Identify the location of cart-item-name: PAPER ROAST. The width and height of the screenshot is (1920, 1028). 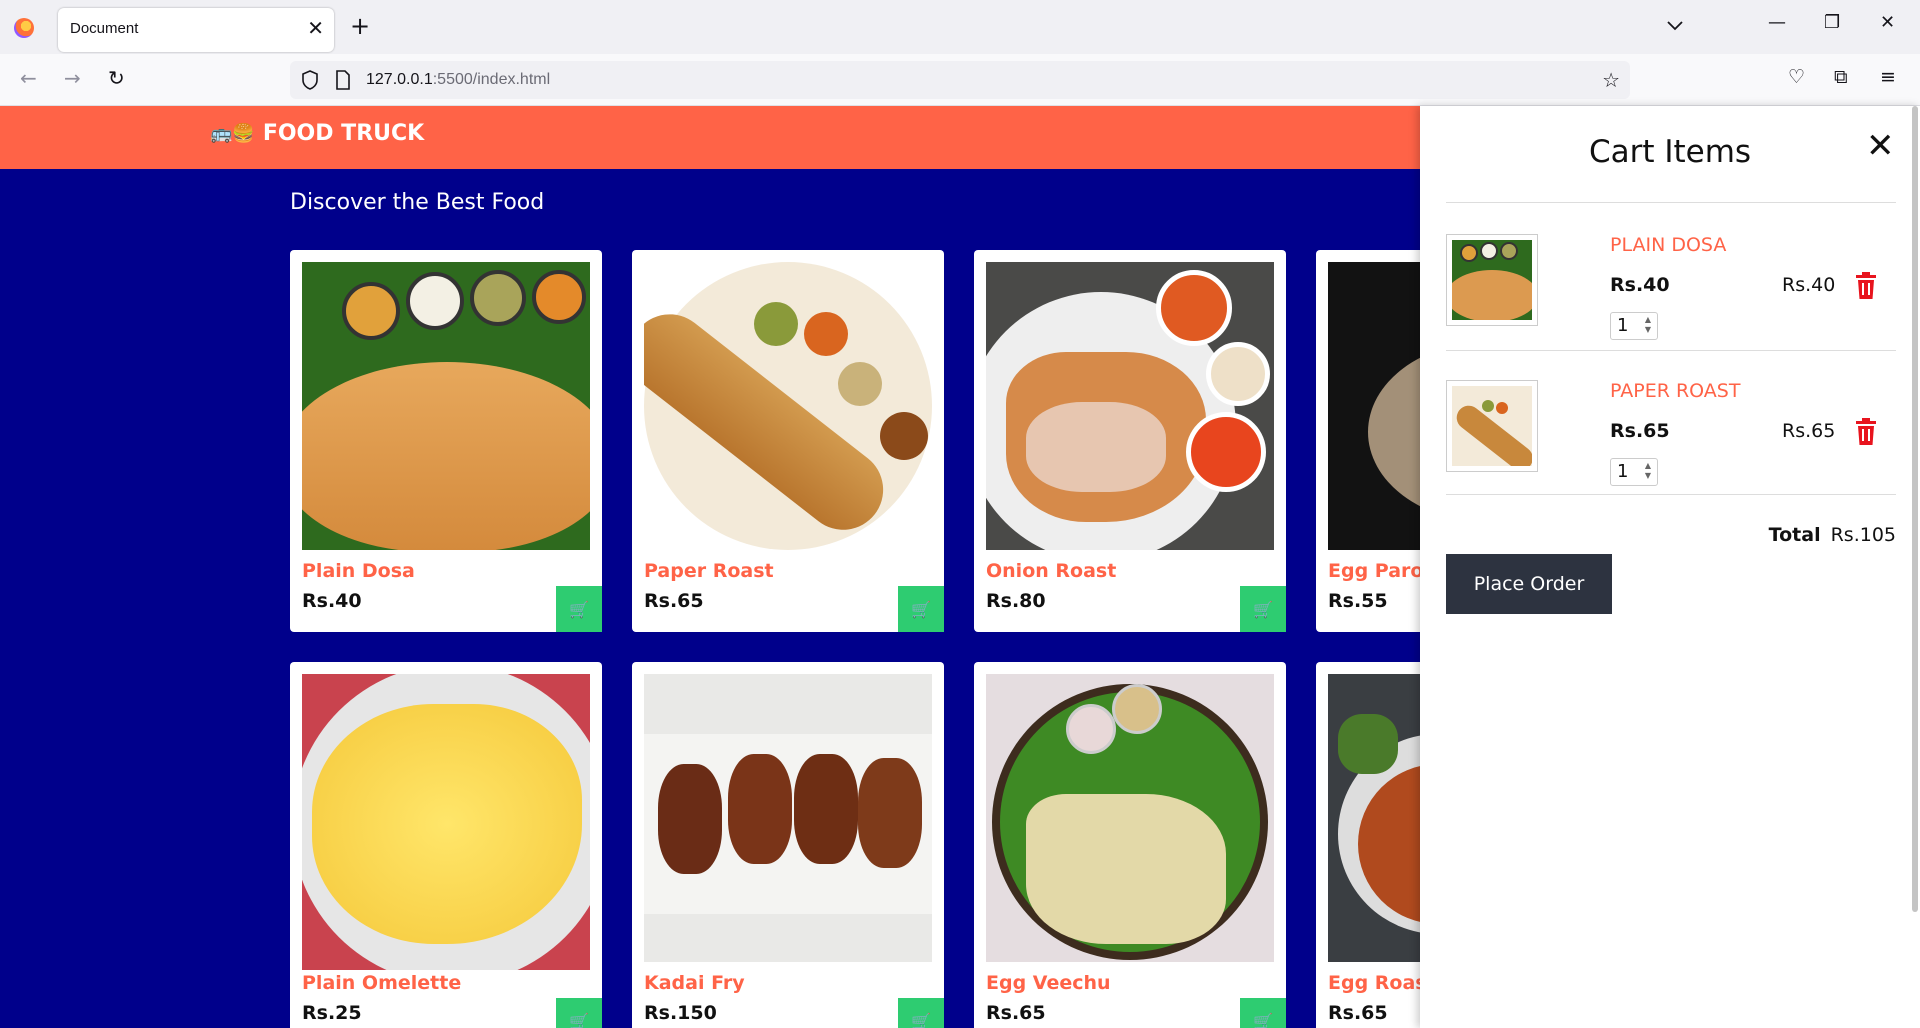
(1675, 391).